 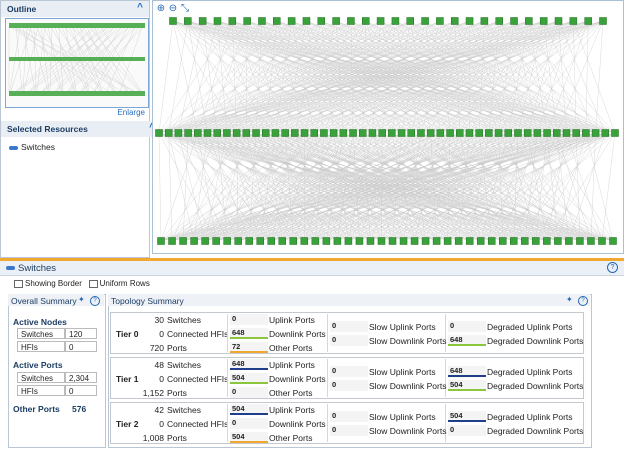 What do you see at coordinates (140, 7) in the screenshot?
I see `collapse-outline-icon: ^` at bounding box center [140, 7].